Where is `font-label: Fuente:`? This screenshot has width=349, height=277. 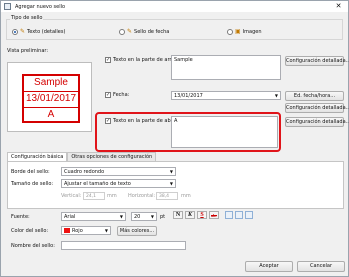 font-label: Fuente: is located at coordinates (20, 217).